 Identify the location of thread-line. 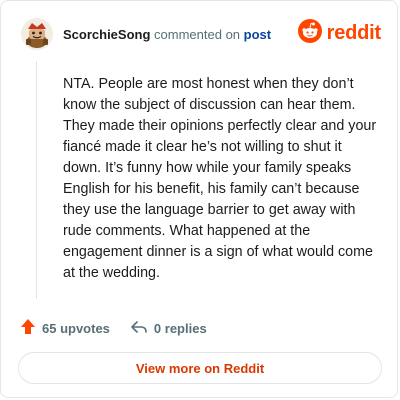
(36, 180).